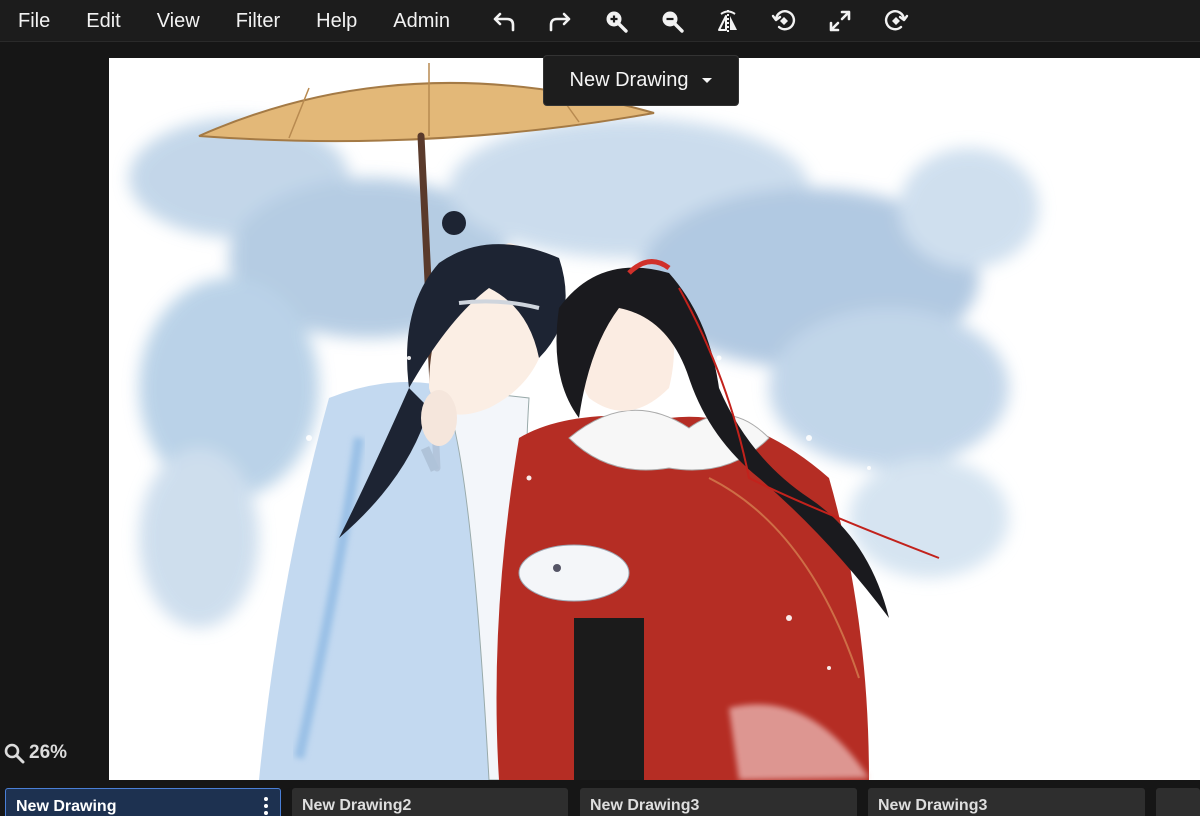  I want to click on zoom-in-button, so click(616, 21).